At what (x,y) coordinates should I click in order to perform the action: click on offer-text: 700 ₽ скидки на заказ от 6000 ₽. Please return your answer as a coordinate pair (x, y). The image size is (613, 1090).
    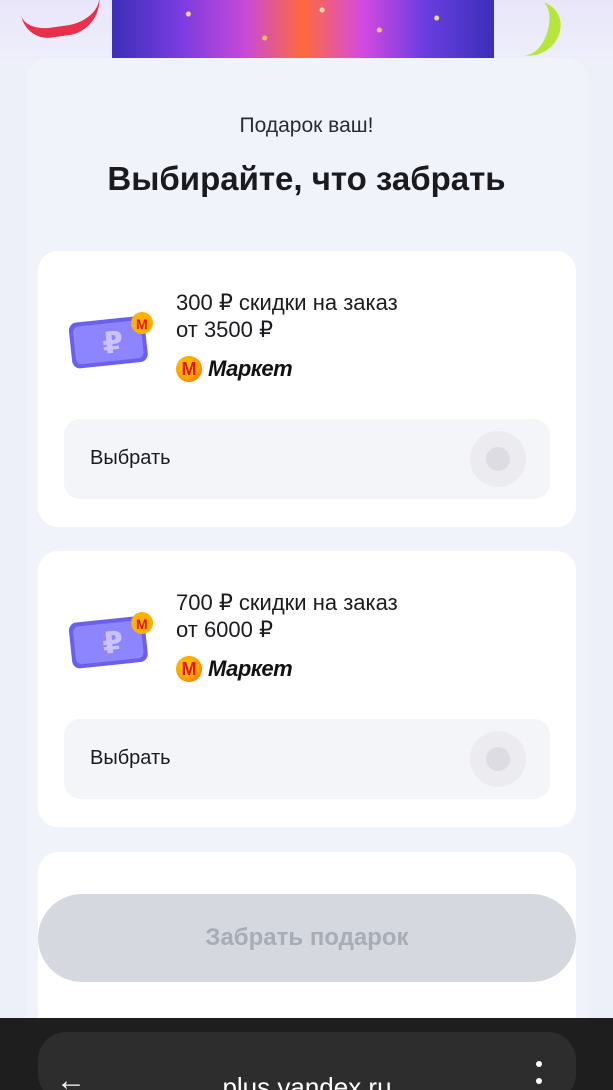
    Looking at the image, I should click on (356, 616).